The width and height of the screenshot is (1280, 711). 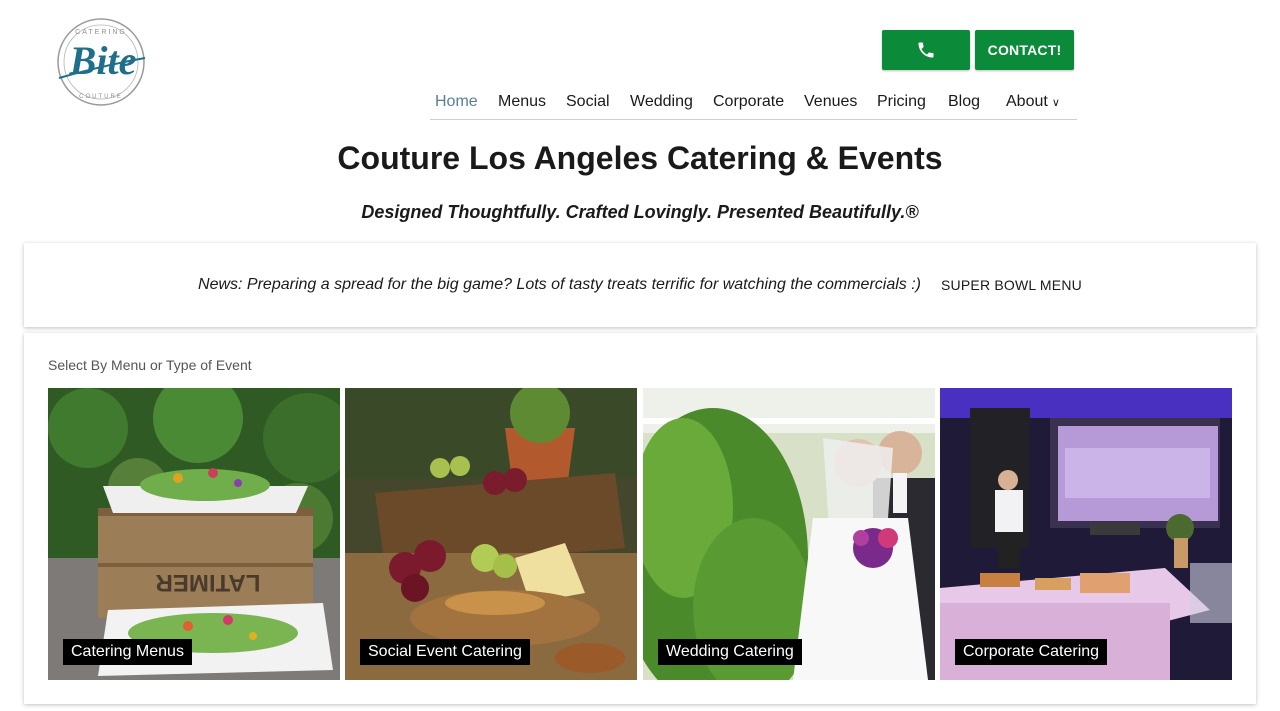 What do you see at coordinates (1027, 101) in the screenshot?
I see `nav-item-about-label: About` at bounding box center [1027, 101].